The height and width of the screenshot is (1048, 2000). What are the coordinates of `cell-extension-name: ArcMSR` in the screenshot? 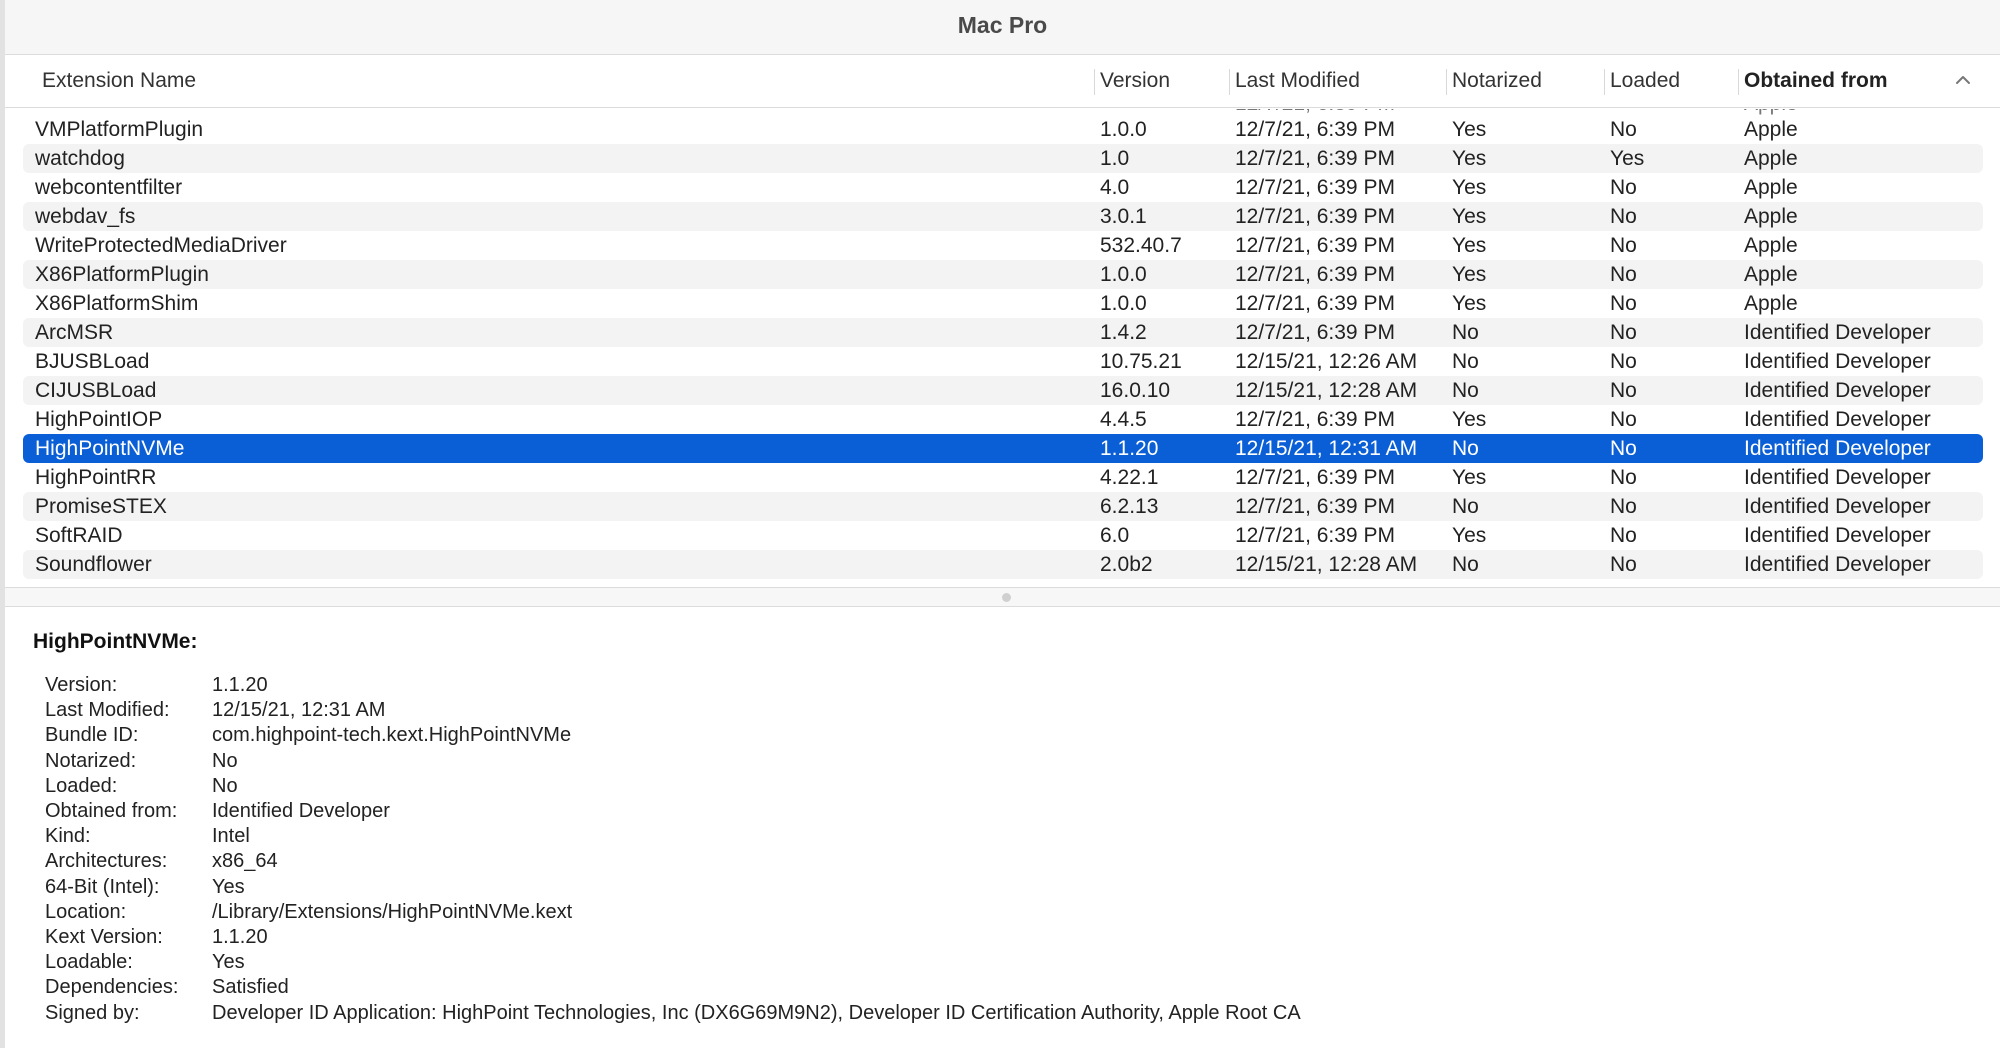 It's located at (74, 332).